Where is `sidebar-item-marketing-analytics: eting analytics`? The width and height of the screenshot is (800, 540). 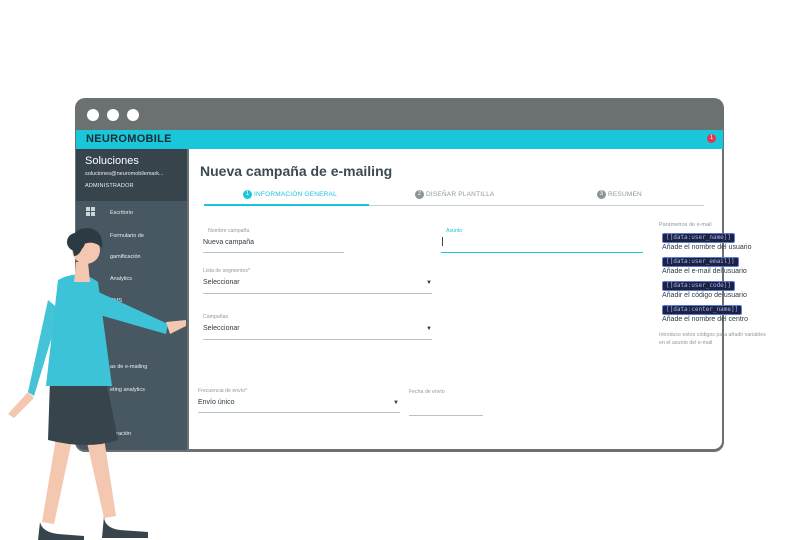
sidebar-item-marketing-analytics: eting analytics is located at coordinates (131, 391).